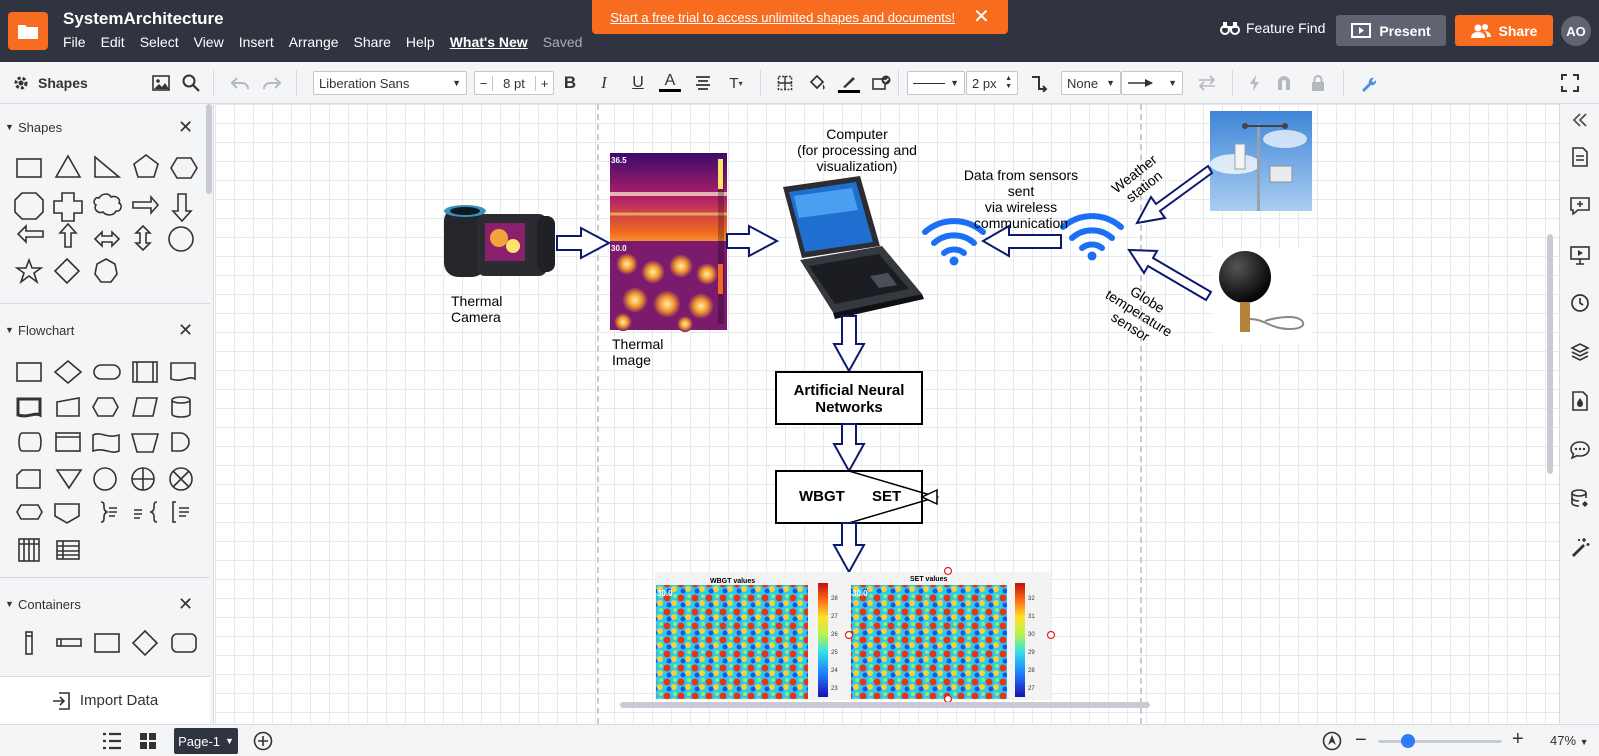 This screenshot has height=756, width=1599. What do you see at coordinates (1440, 741) in the screenshot?
I see `zoom-slider` at bounding box center [1440, 741].